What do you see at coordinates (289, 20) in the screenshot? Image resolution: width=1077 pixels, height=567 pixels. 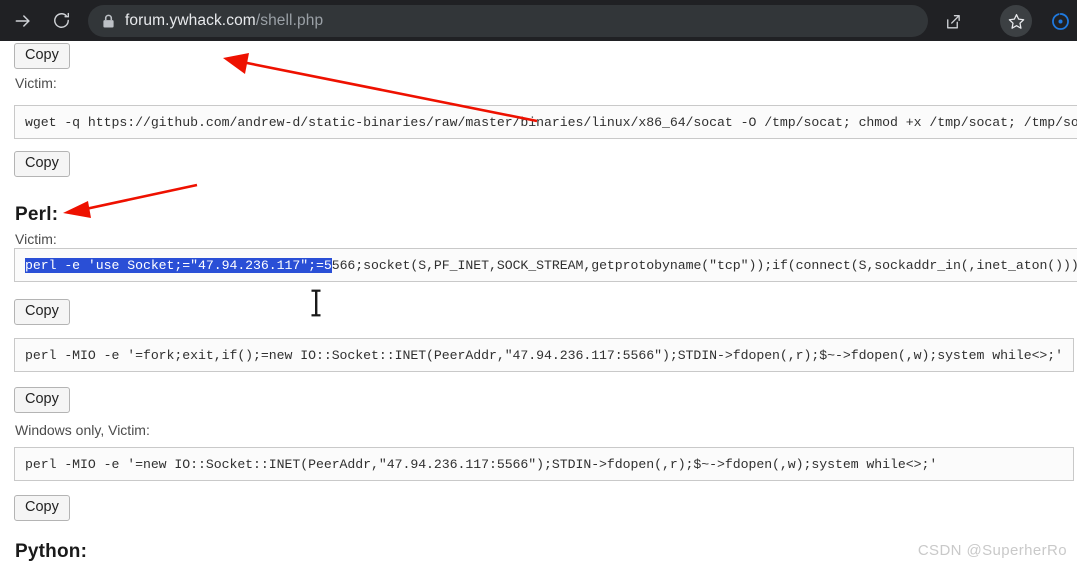 I see `url-path: /shell.php` at bounding box center [289, 20].